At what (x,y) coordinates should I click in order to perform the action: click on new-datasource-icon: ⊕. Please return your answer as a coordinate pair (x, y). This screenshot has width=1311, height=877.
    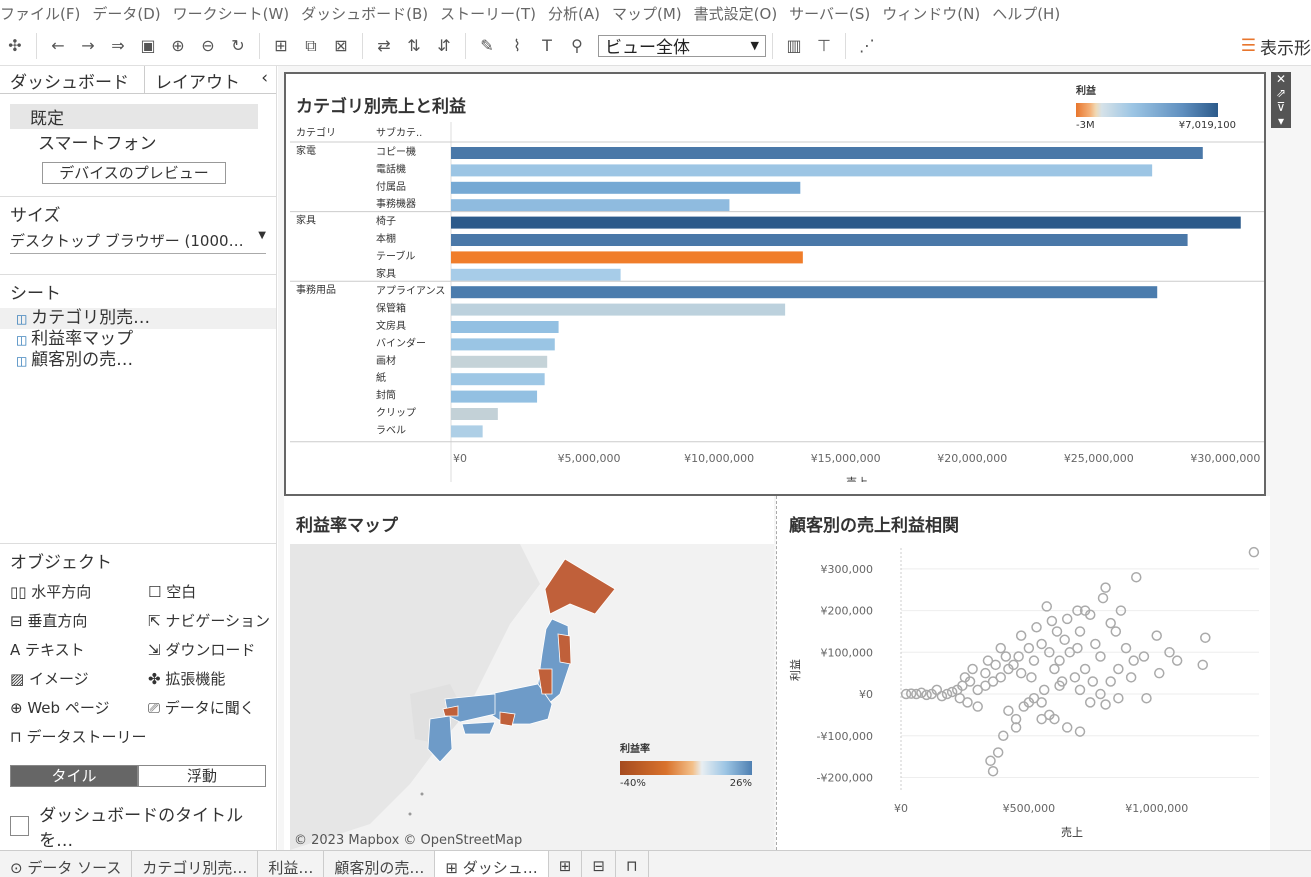
    Looking at the image, I should click on (178, 46).